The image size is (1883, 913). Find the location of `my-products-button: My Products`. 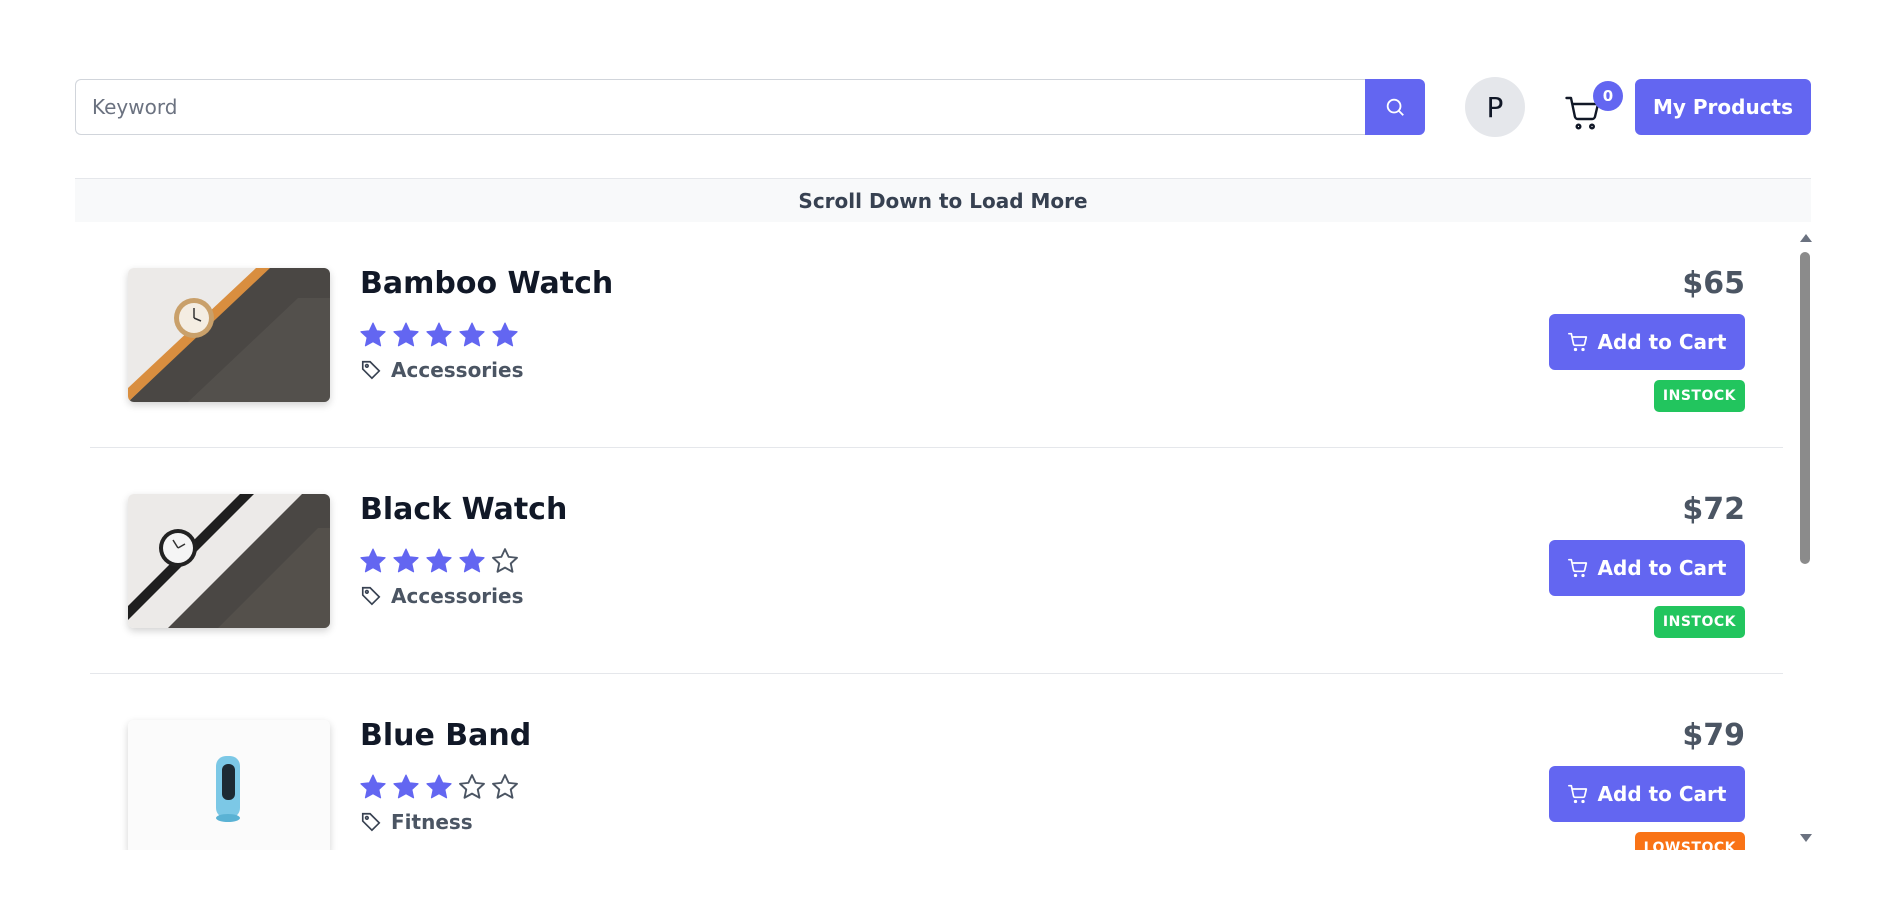

my-products-button: My Products is located at coordinates (1723, 107).